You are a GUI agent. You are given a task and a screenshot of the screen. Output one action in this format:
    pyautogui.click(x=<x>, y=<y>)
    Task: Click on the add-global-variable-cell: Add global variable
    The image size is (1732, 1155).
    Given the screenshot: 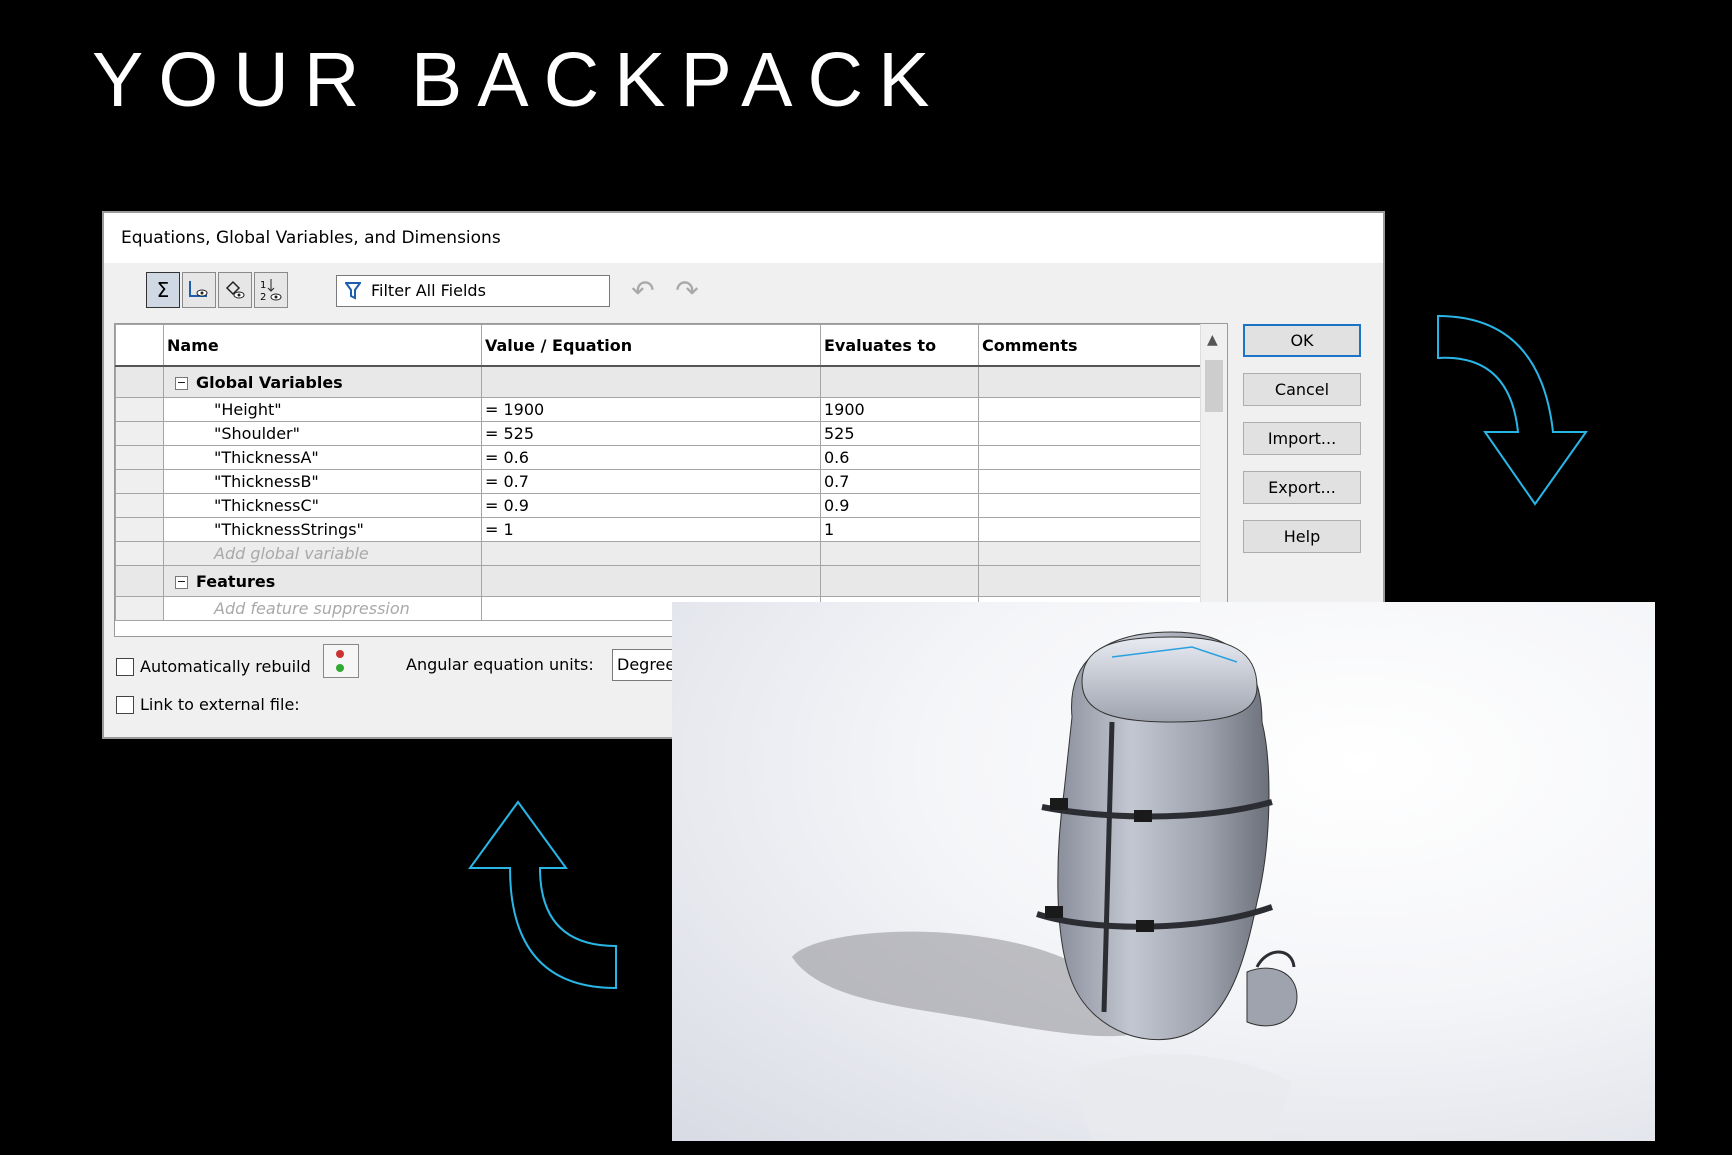 What is the action you would take?
    pyautogui.click(x=322, y=553)
    